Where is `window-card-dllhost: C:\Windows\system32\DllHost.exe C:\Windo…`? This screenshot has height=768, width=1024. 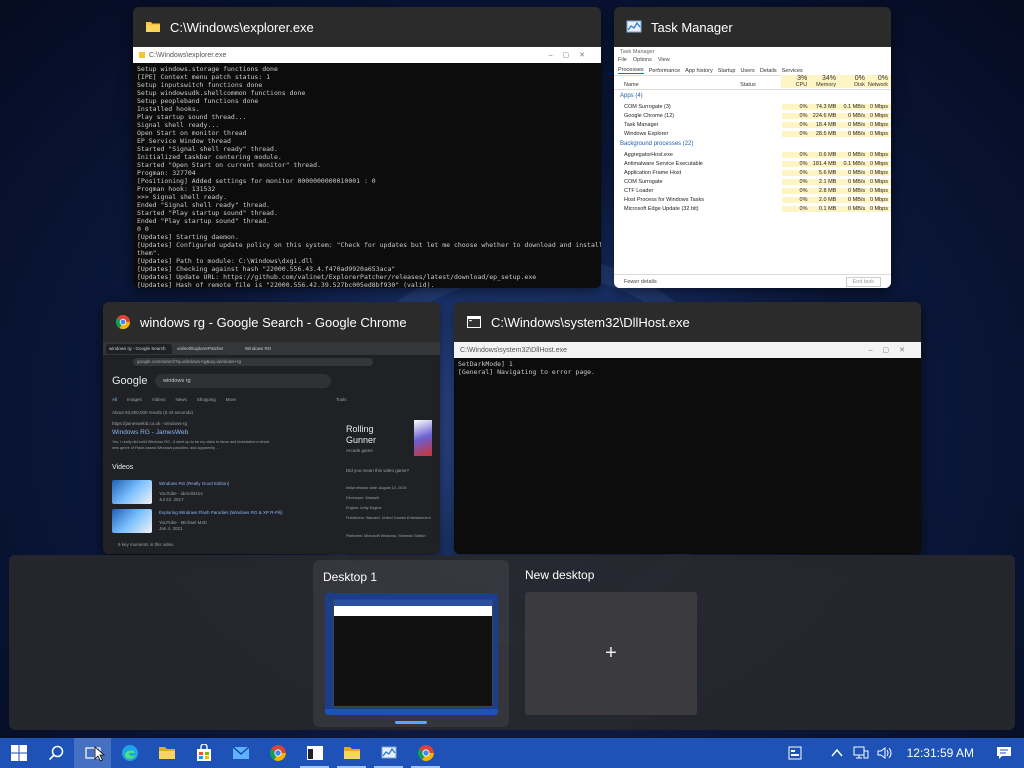 window-card-dllhost: C:\Windows\system32\DllHost.exe C:\Windo… is located at coordinates (687, 428).